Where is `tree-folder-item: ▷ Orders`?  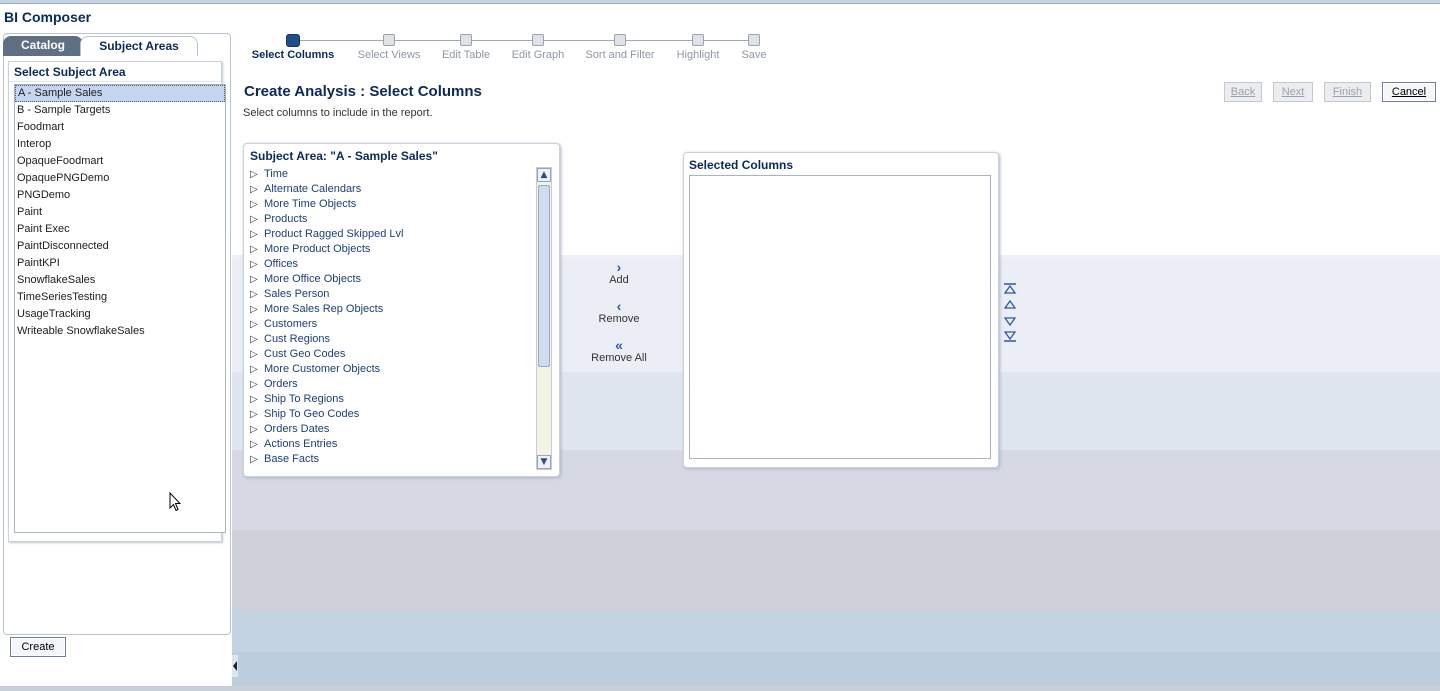
tree-folder-item: ▷ Orders is located at coordinates (392, 384).